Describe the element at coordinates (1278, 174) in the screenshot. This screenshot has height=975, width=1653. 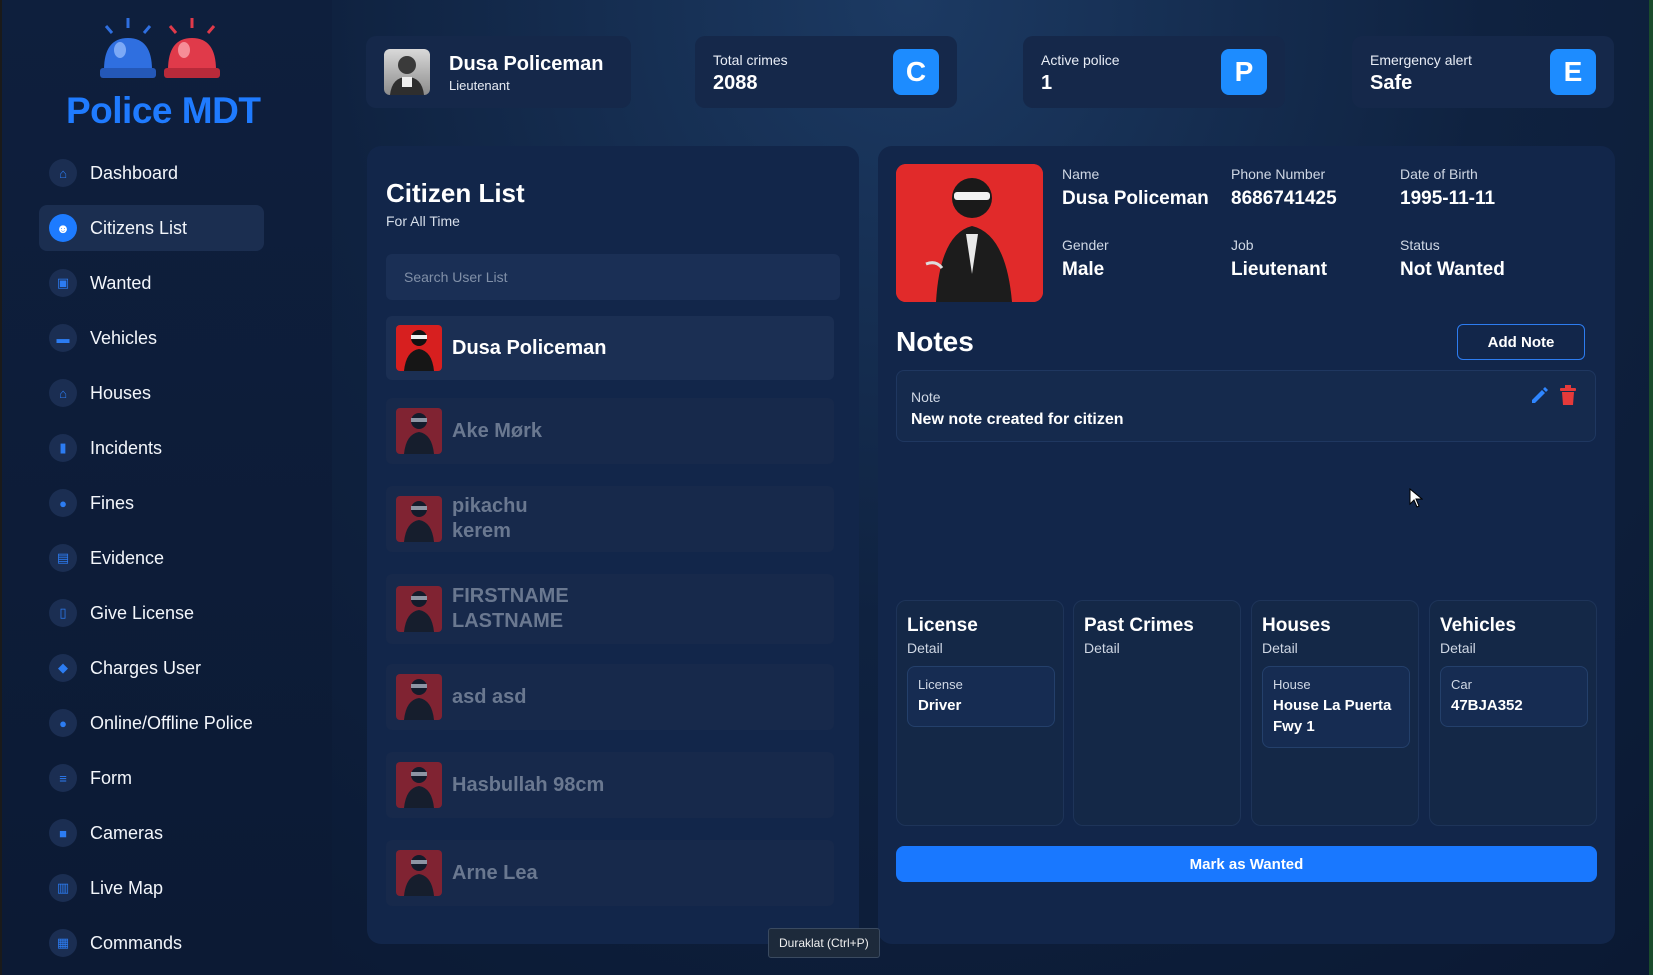
I see `field-label: Phone Number` at that location.